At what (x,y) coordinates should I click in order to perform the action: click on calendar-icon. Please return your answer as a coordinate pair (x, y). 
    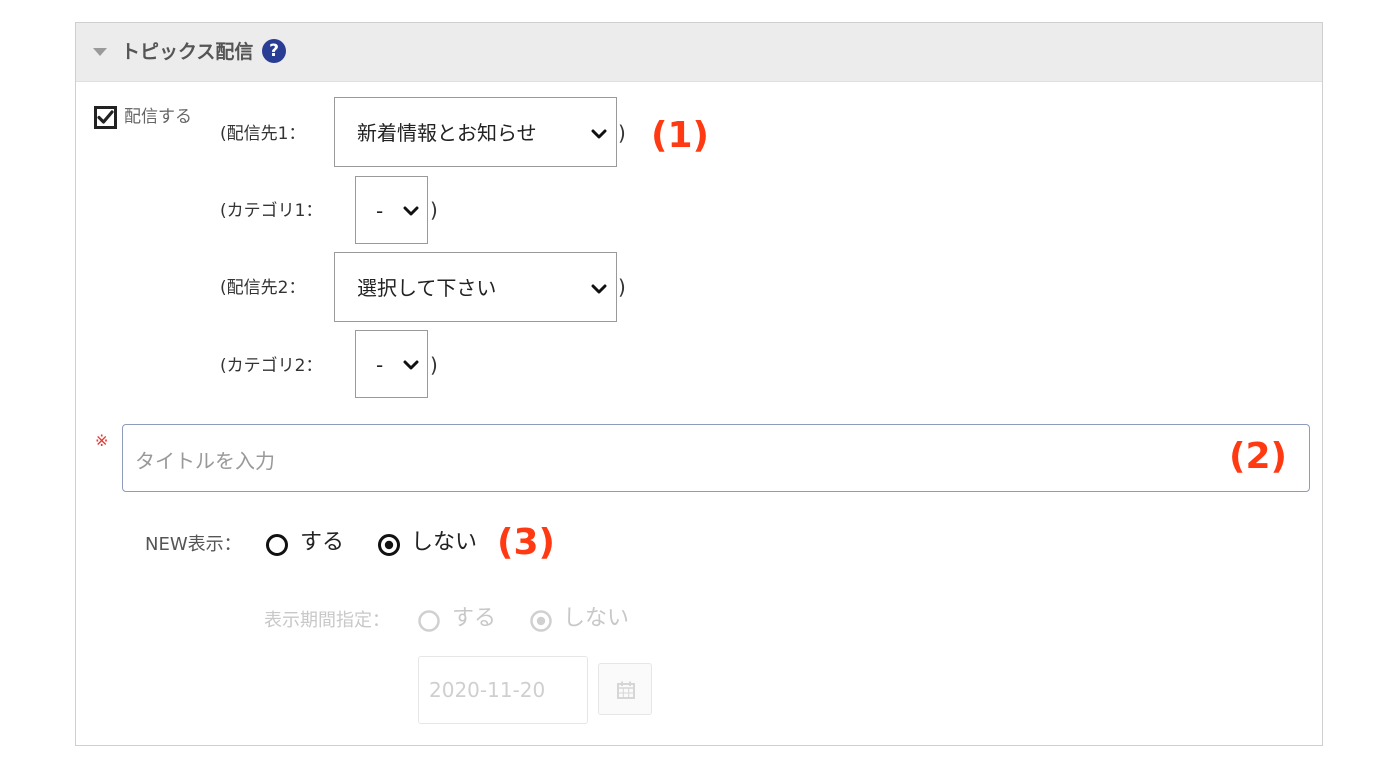
    Looking at the image, I should click on (626, 690).